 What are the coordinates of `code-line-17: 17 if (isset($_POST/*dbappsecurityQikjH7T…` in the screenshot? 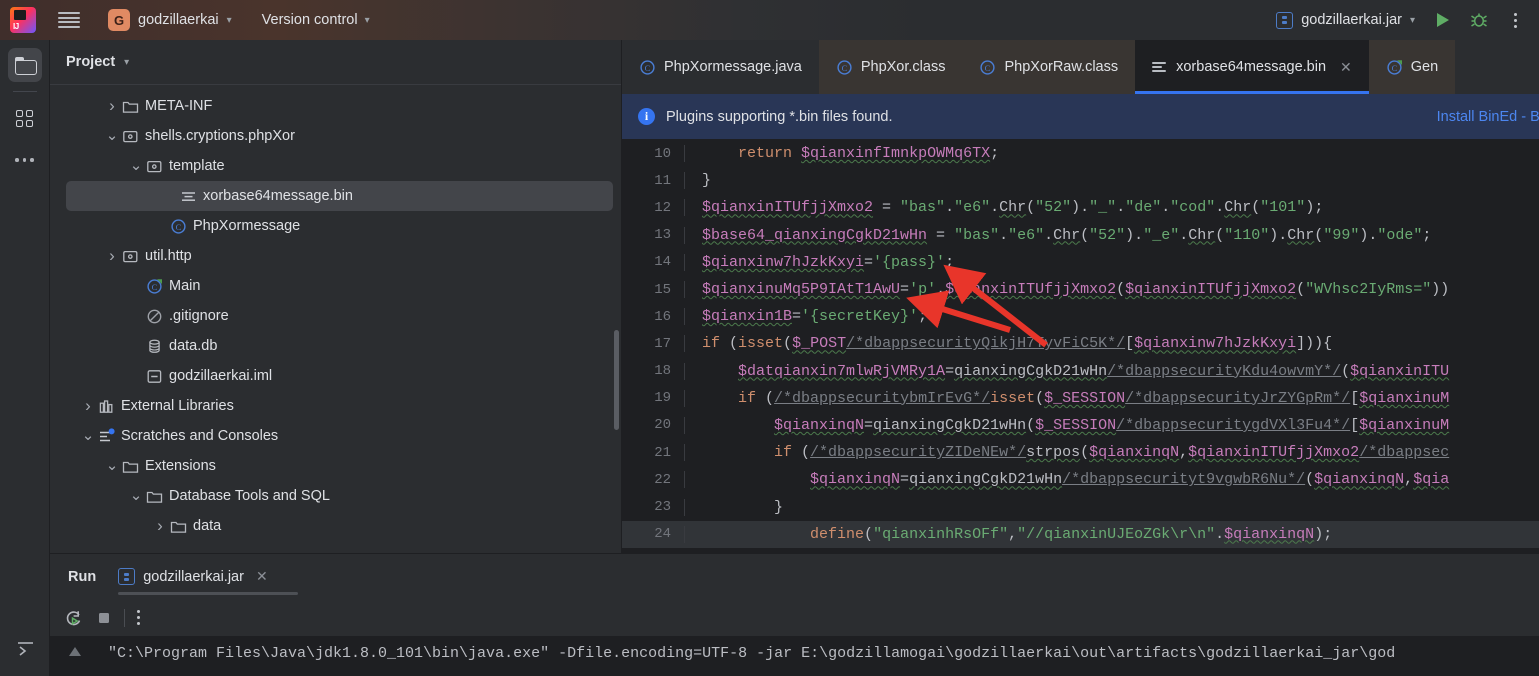 It's located at (1080, 343).